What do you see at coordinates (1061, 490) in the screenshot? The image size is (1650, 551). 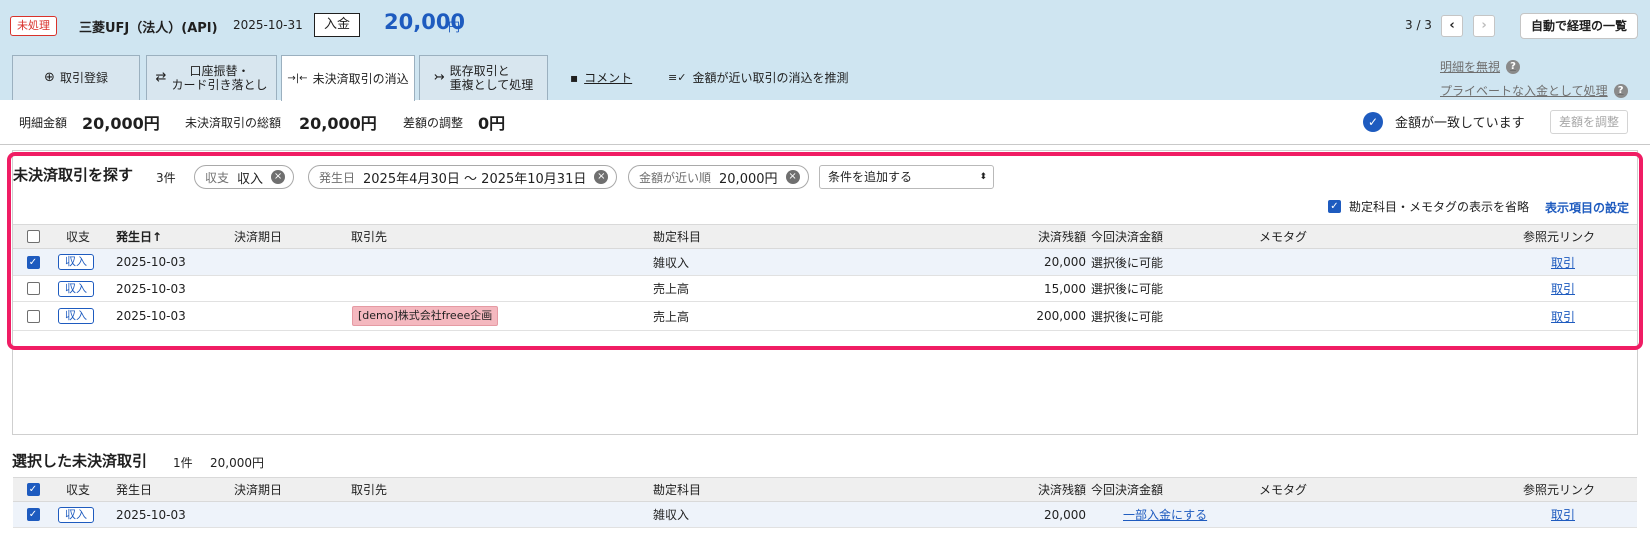 I see `col-balance: 決済残額` at bounding box center [1061, 490].